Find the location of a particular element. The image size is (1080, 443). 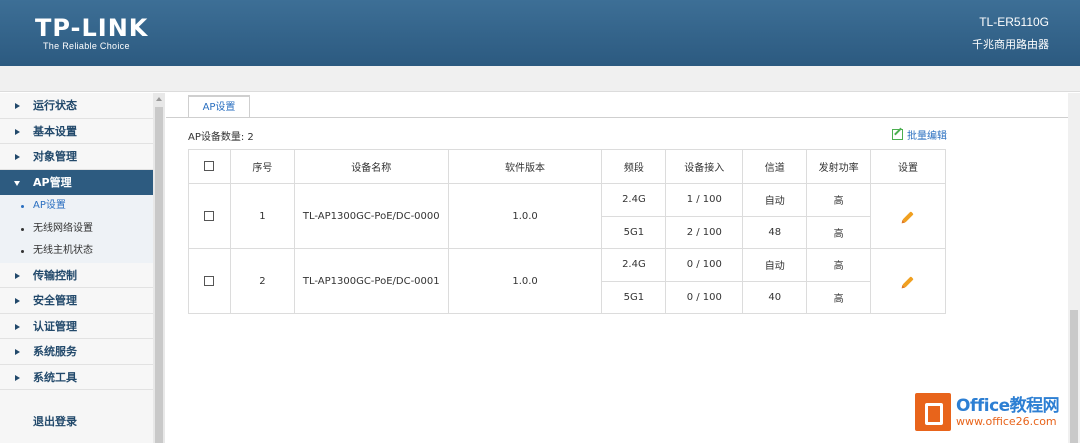

tp-link-logo: TP-LINK The Reliable Choice is located at coordinates (91, 33).